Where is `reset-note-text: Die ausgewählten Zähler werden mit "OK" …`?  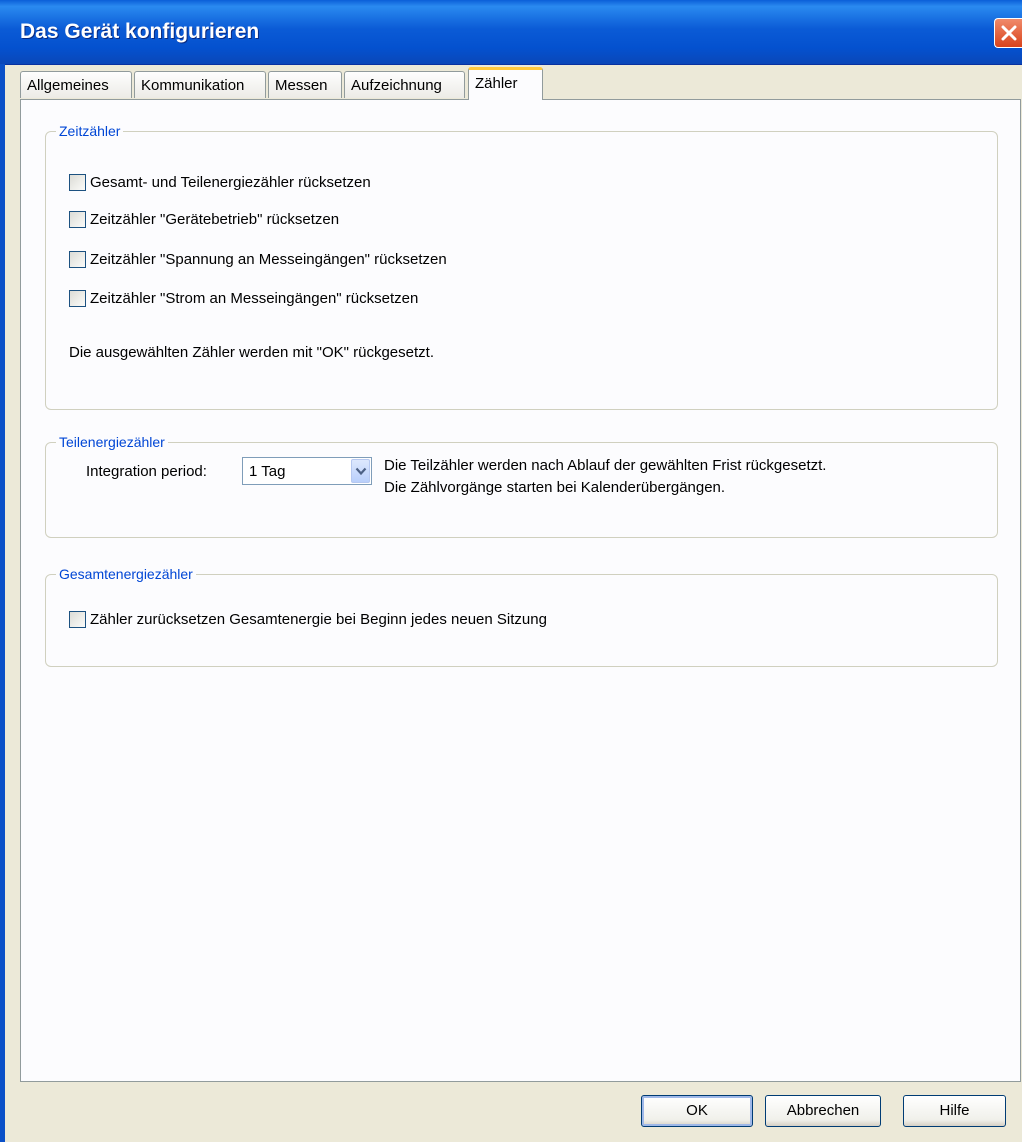 reset-note-text: Die ausgewählten Zähler werden mit "OK" … is located at coordinates (251, 352).